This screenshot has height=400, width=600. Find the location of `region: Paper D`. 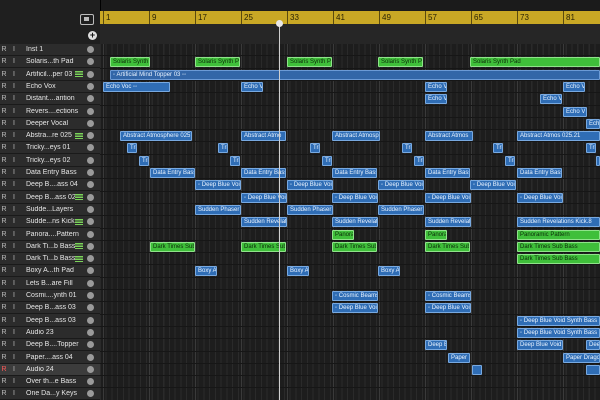

region: Paper D is located at coordinates (459, 357).